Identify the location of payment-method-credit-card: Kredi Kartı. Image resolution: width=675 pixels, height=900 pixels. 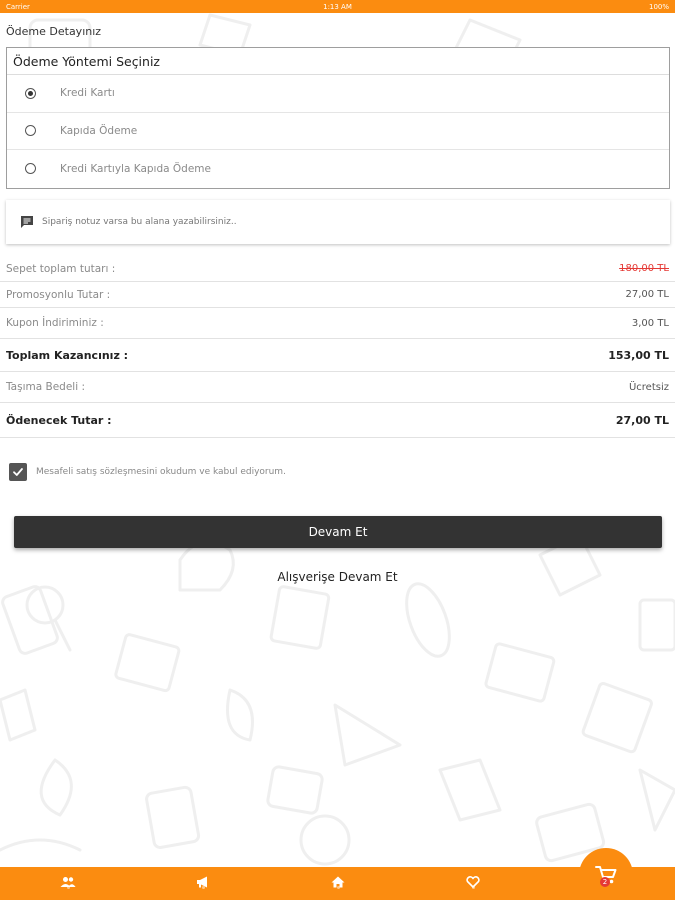
(338, 94).